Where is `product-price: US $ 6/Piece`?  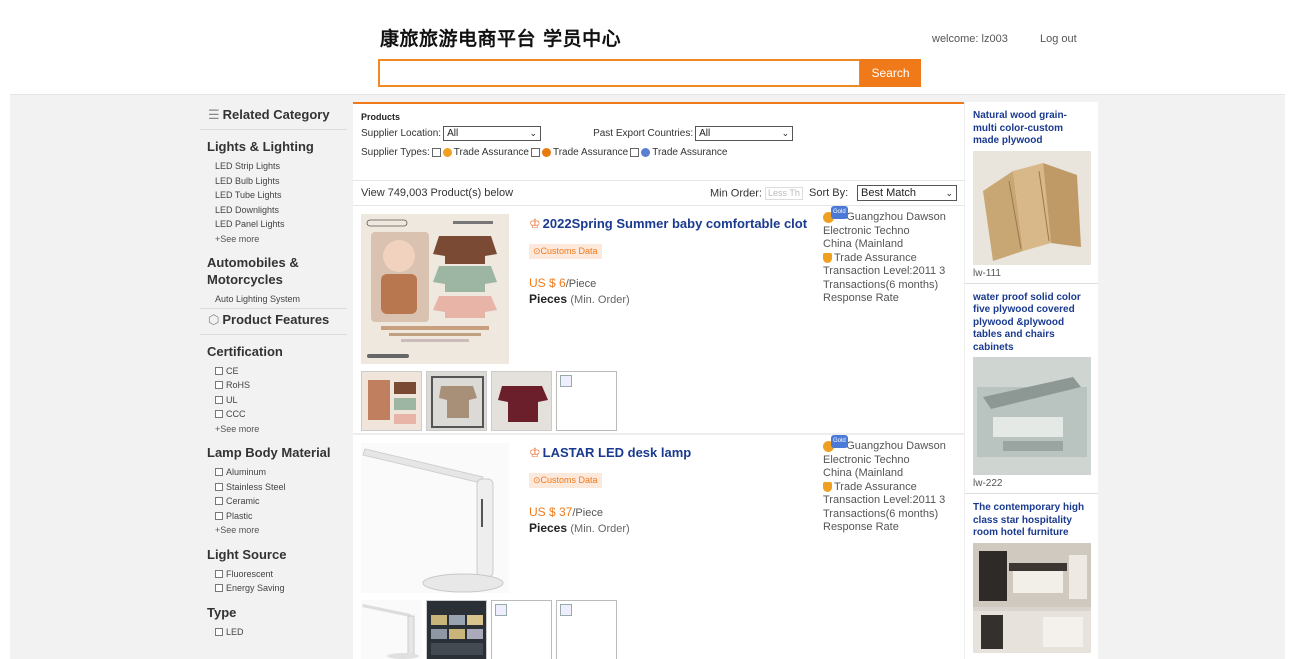 product-price: US $ 6/Piece is located at coordinates (562, 283).